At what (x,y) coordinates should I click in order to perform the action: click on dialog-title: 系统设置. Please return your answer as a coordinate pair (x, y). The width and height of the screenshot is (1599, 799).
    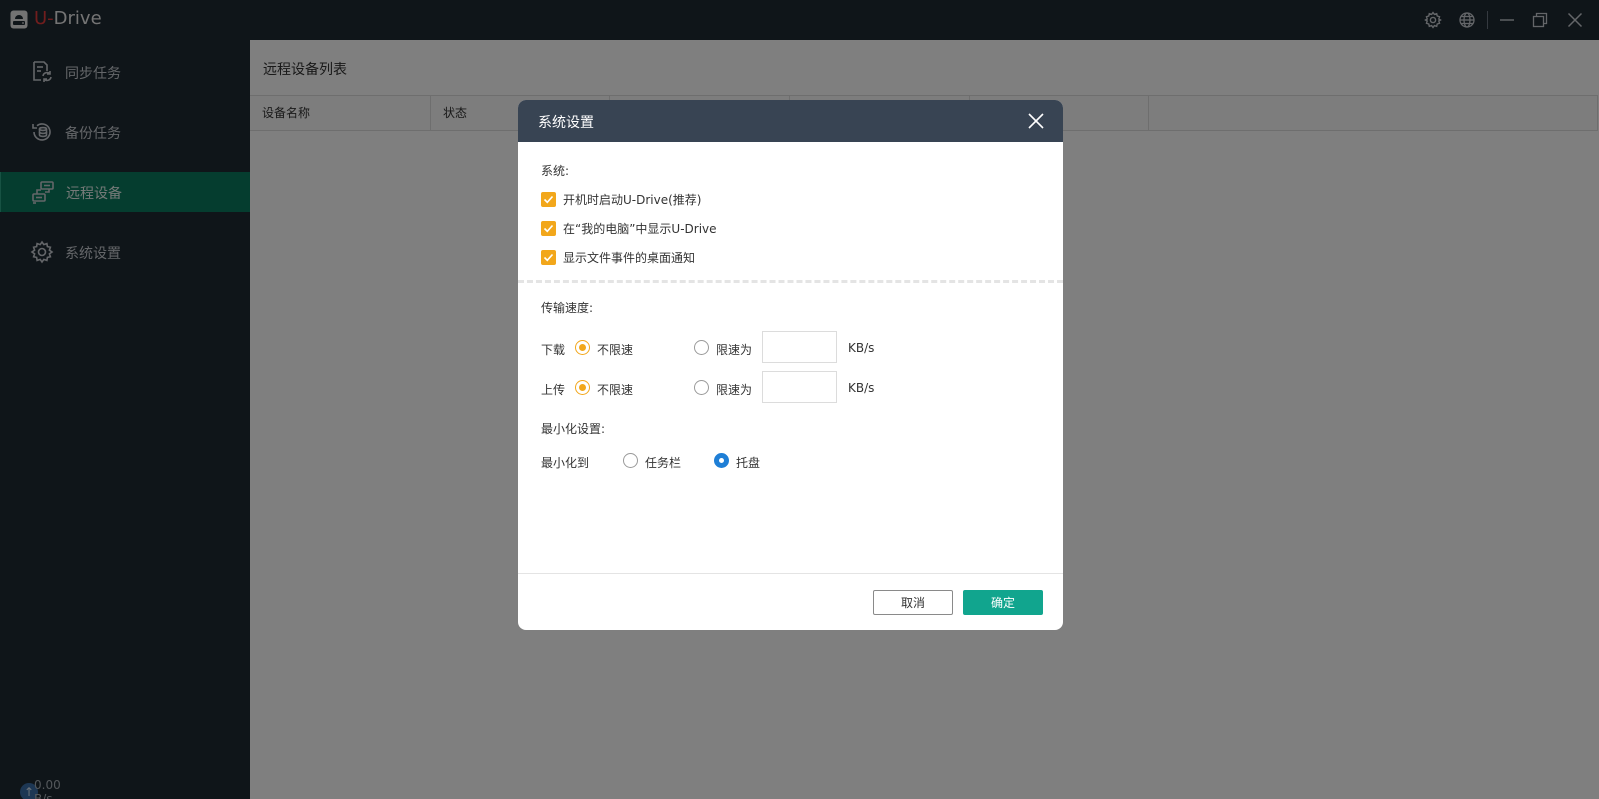
    Looking at the image, I should click on (566, 123).